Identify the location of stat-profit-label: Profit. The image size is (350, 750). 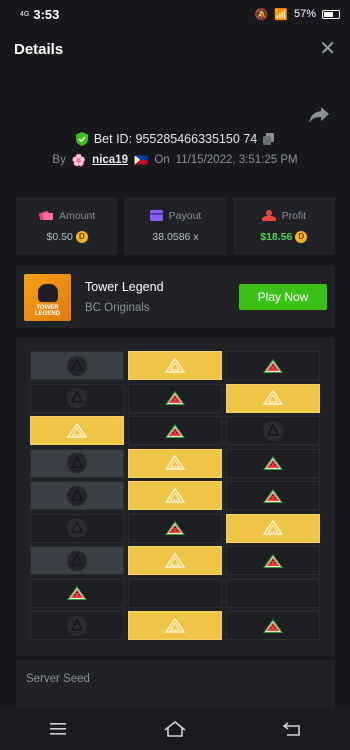
(284, 215).